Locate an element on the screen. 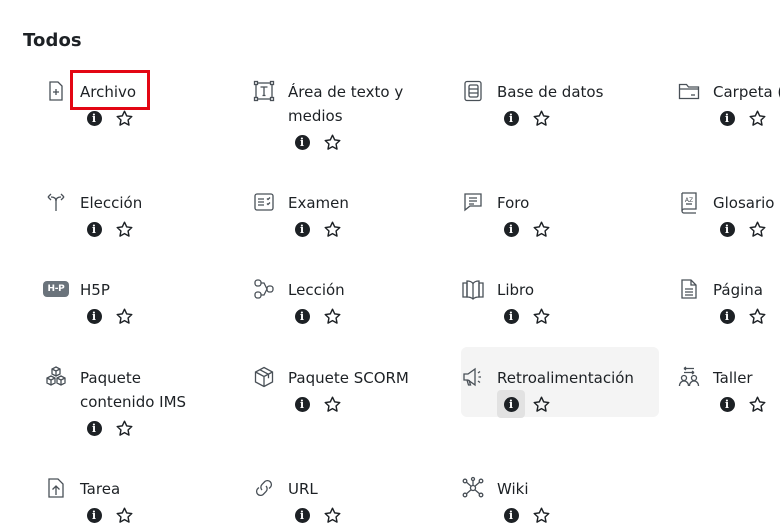  activity-examen: Examen i is located at coordinates (371, 217).